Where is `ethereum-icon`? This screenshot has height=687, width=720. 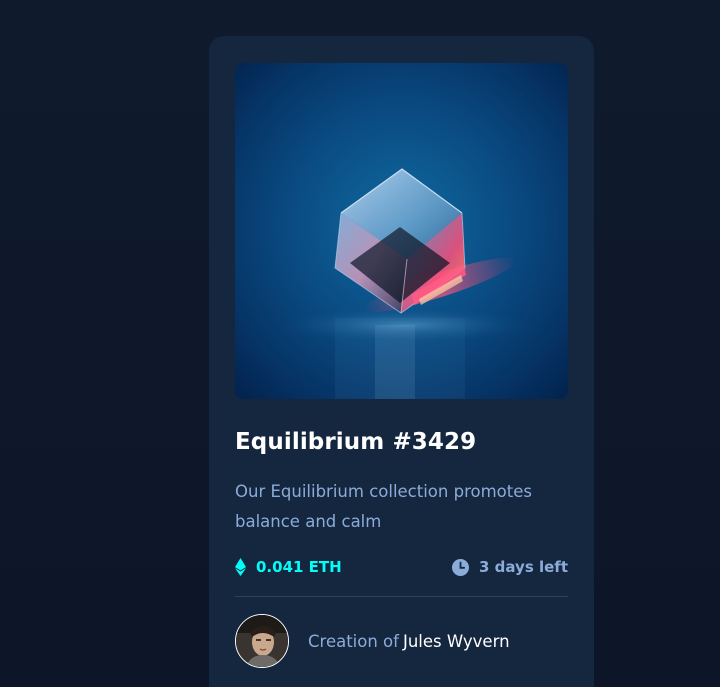 ethereum-icon is located at coordinates (240, 567).